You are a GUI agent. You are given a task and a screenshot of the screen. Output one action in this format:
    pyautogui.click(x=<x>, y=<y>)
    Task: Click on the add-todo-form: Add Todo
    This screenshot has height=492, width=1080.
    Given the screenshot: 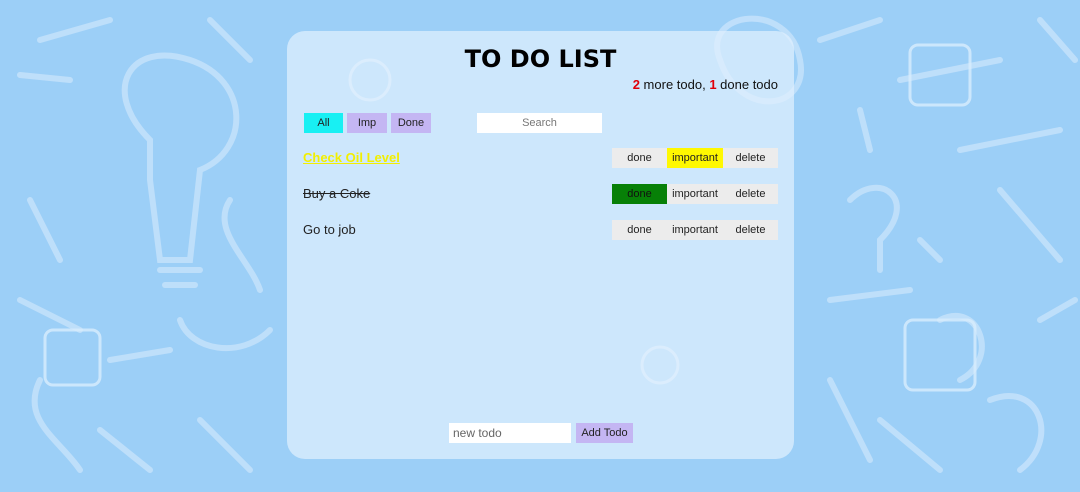 What is the action you would take?
    pyautogui.click(x=541, y=433)
    